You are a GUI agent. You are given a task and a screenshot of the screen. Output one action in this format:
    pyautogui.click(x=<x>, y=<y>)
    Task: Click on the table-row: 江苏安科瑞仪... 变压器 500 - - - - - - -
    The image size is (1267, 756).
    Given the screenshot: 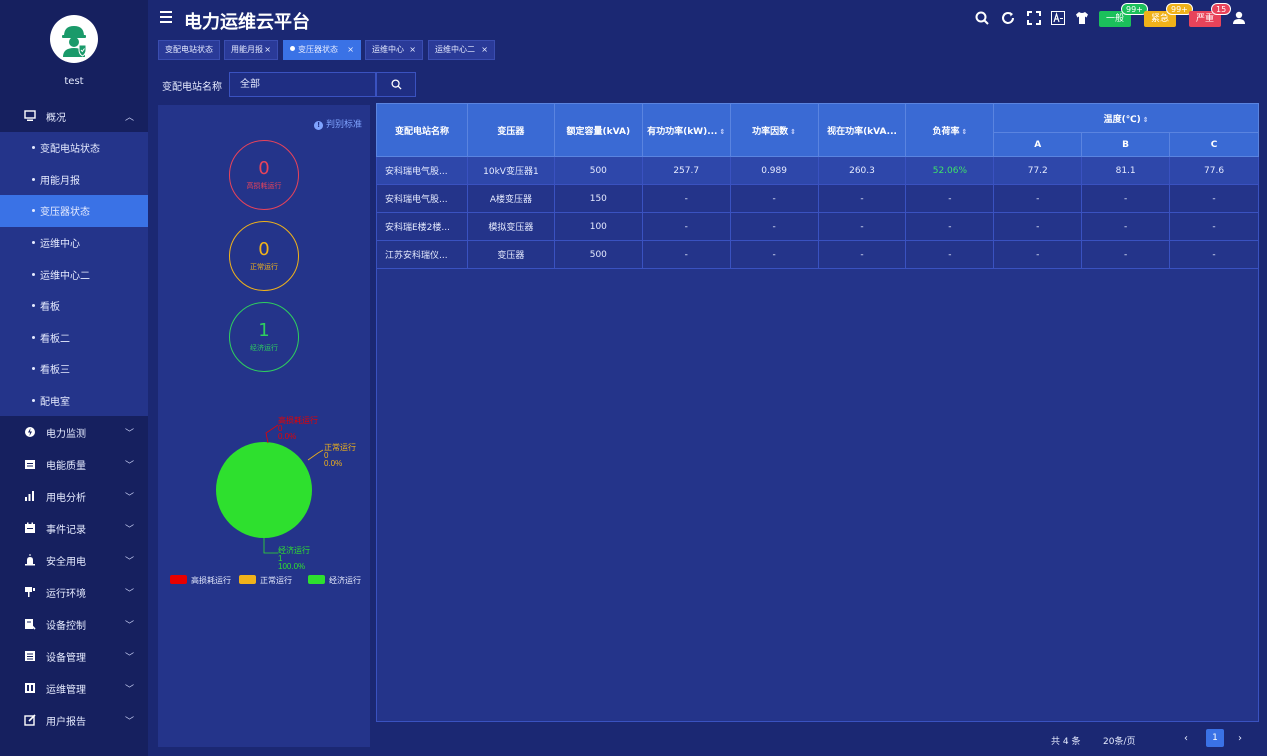 What is the action you would take?
    pyautogui.click(x=817, y=254)
    